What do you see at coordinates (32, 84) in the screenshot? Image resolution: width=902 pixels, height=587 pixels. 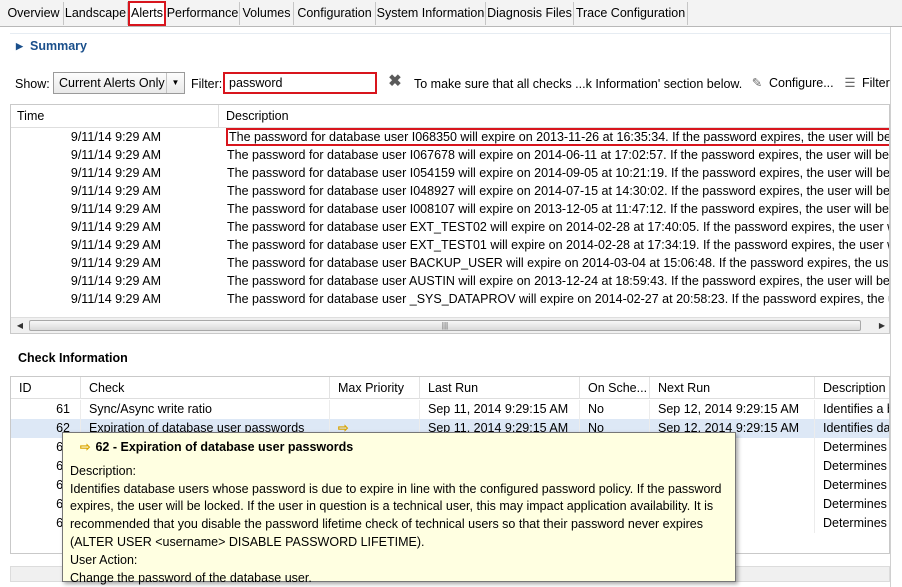 I see `show-label: Show:` at bounding box center [32, 84].